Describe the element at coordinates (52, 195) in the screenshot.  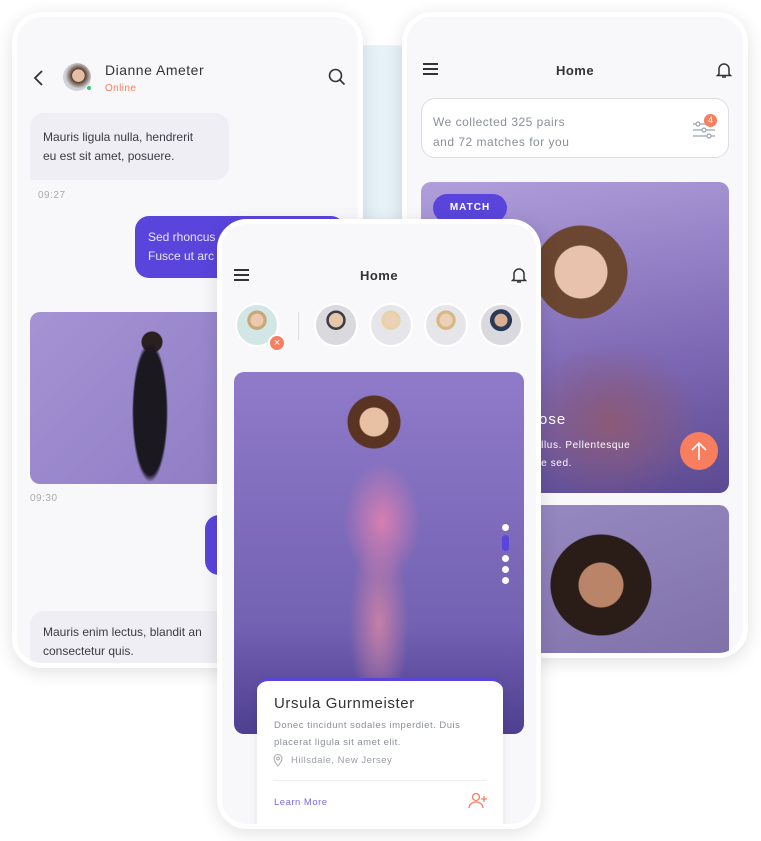
I see `message-time: 09:27` at that location.